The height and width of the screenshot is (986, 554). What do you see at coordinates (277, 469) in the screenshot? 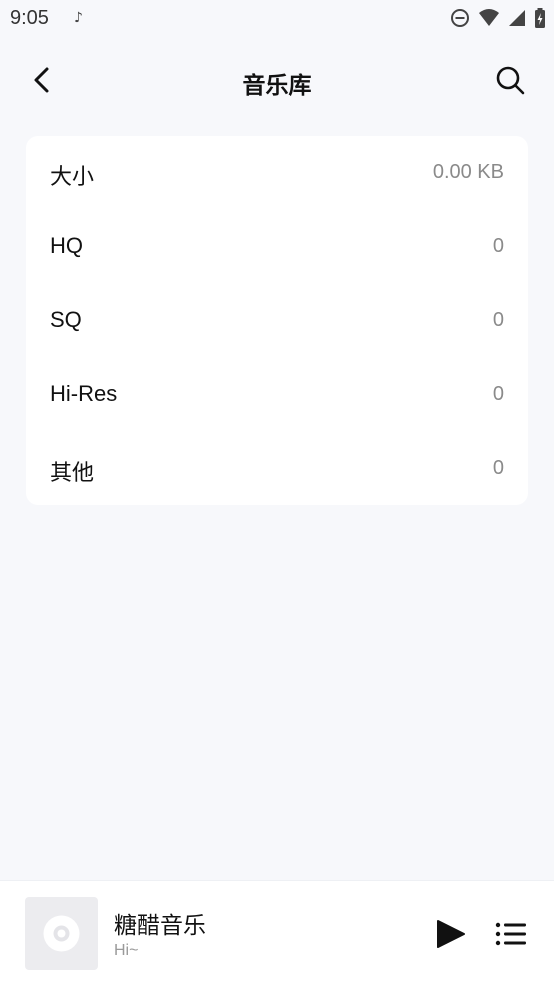
I see `stat-row-other: 其他 0` at bounding box center [277, 469].